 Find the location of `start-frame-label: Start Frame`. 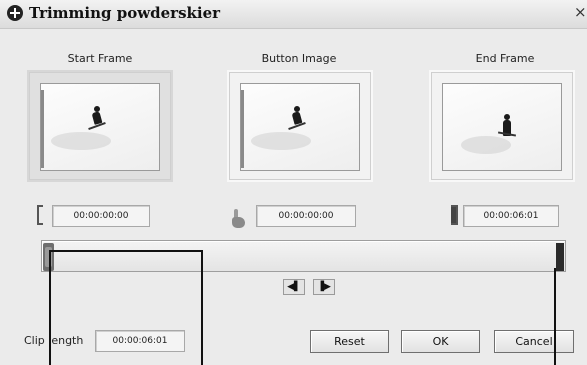

start-frame-label: Start Frame is located at coordinates (100, 58).